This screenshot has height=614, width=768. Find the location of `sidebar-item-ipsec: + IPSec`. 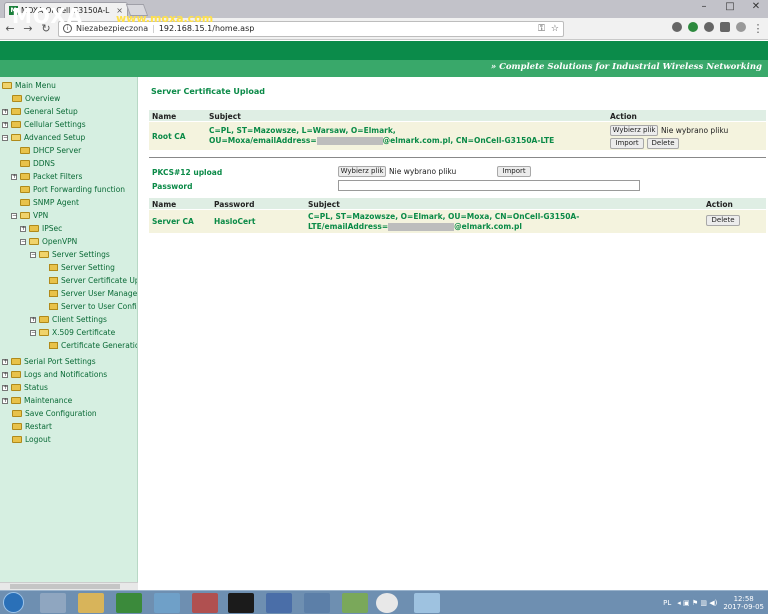

sidebar-item-ipsec: + IPSec is located at coordinates (41, 228).